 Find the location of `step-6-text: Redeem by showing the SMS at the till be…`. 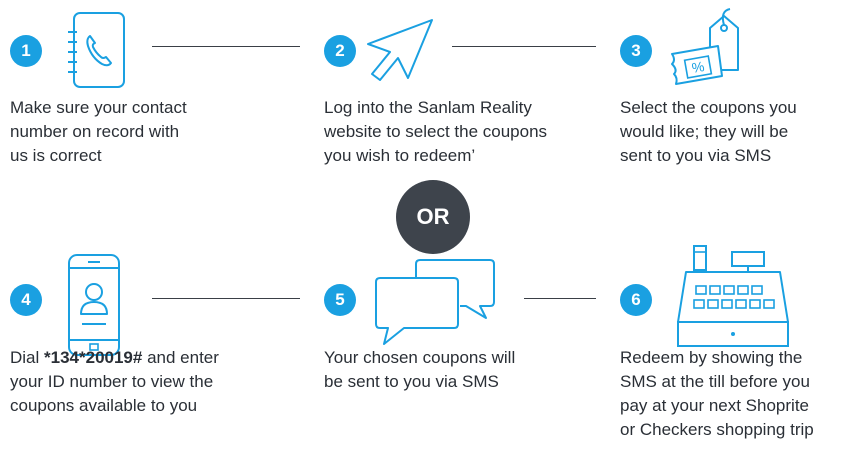

step-6-text: Redeem by showing the SMS at the till be… is located at coordinates (717, 393).